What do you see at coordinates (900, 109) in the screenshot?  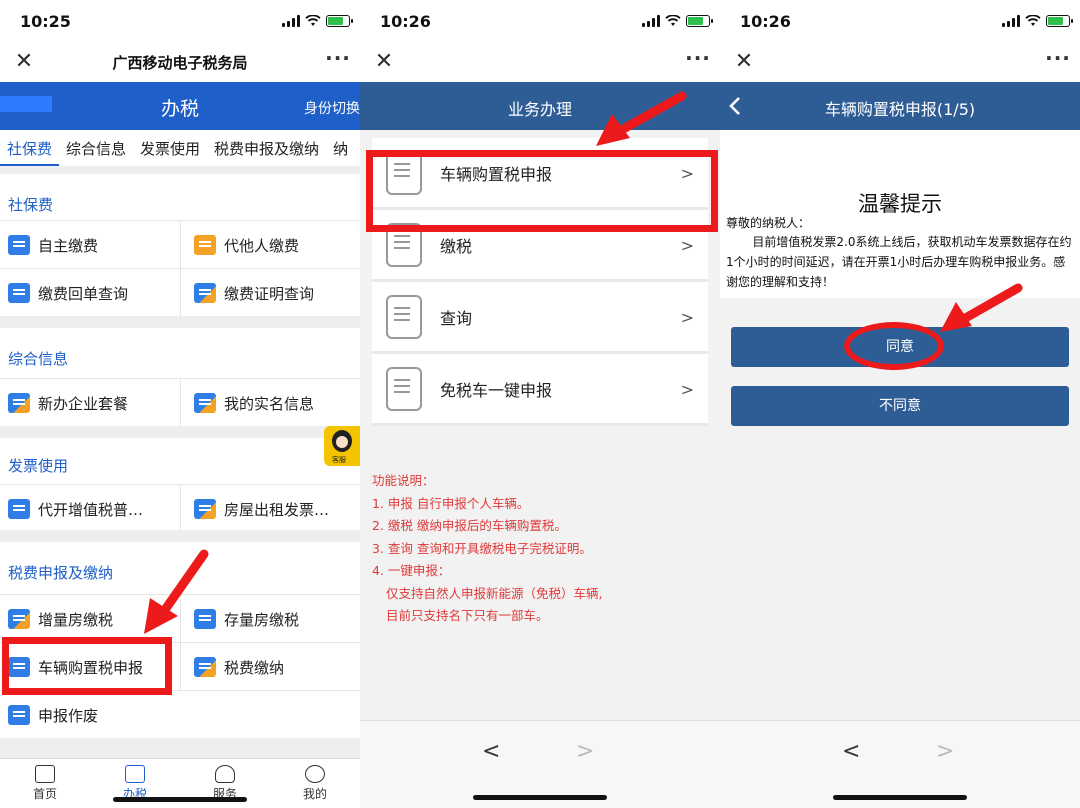 I see `page-title: 车辆购置税申报(1/5)` at bounding box center [900, 109].